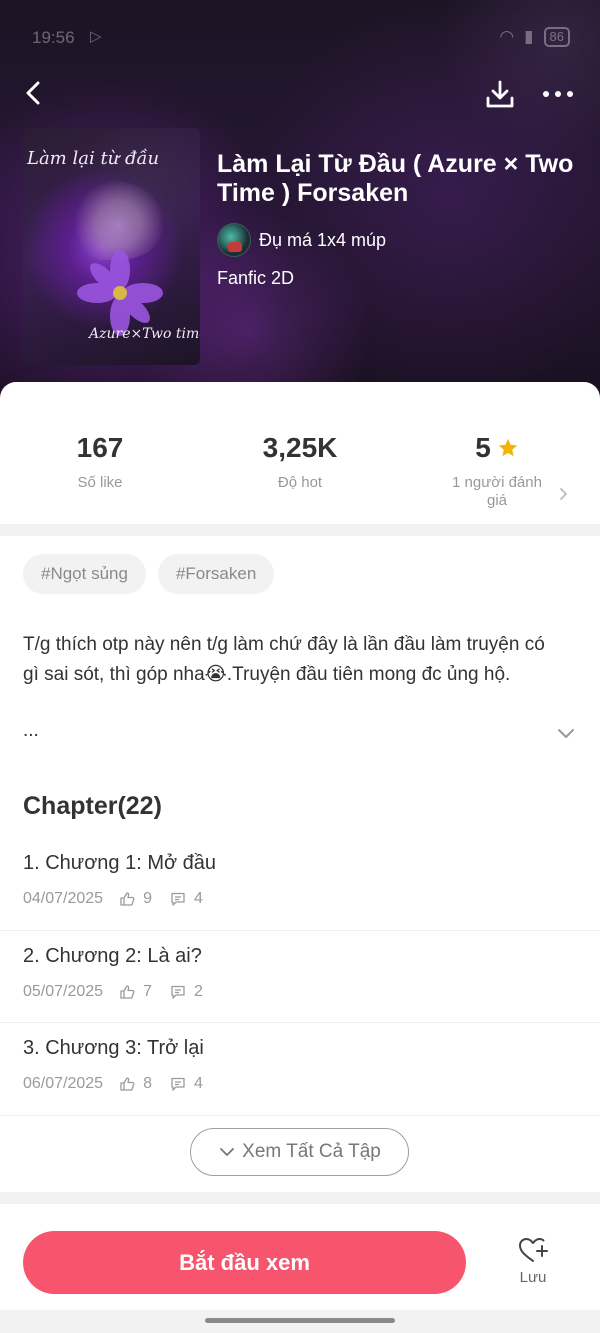 This screenshot has width=600, height=1333. I want to click on more-icon, so click(558, 94).